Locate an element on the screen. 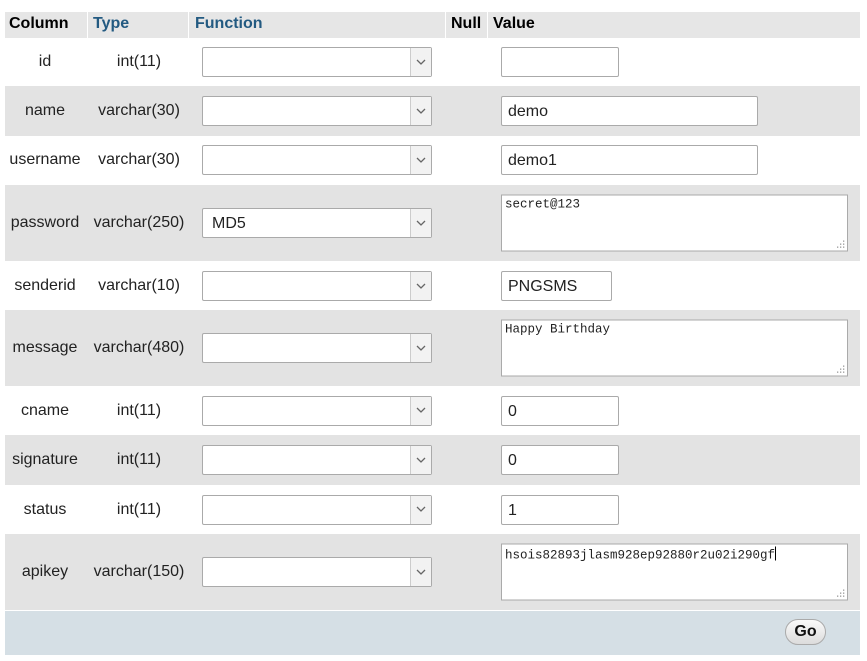 The height and width of the screenshot is (661, 867). value-input: demo1 is located at coordinates (629, 160).